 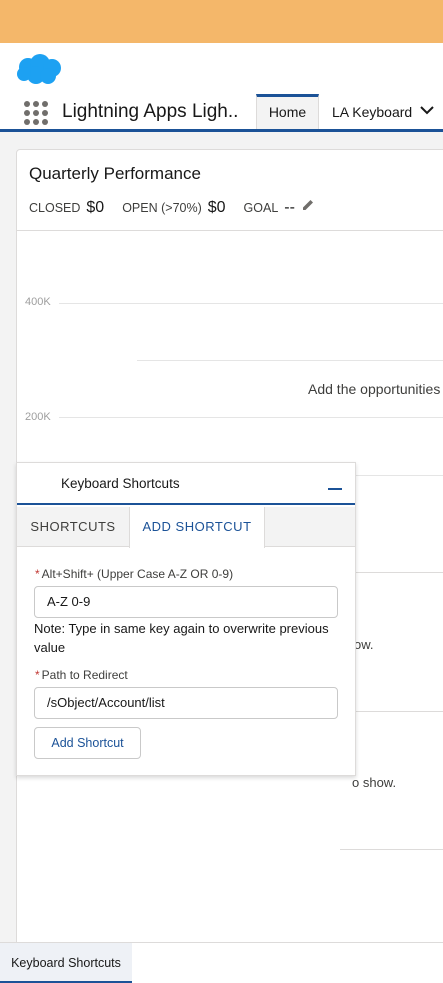 What do you see at coordinates (39, 70) in the screenshot?
I see `salesforce-cloud-icon` at bounding box center [39, 70].